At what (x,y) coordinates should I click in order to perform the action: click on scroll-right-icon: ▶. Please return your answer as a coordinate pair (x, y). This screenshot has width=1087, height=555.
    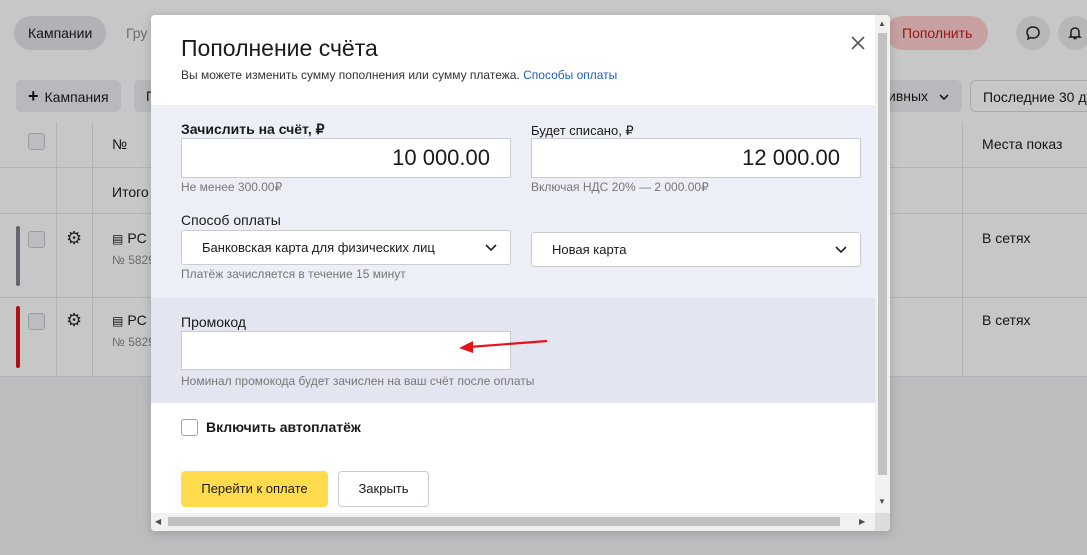
    Looking at the image, I should click on (862, 522).